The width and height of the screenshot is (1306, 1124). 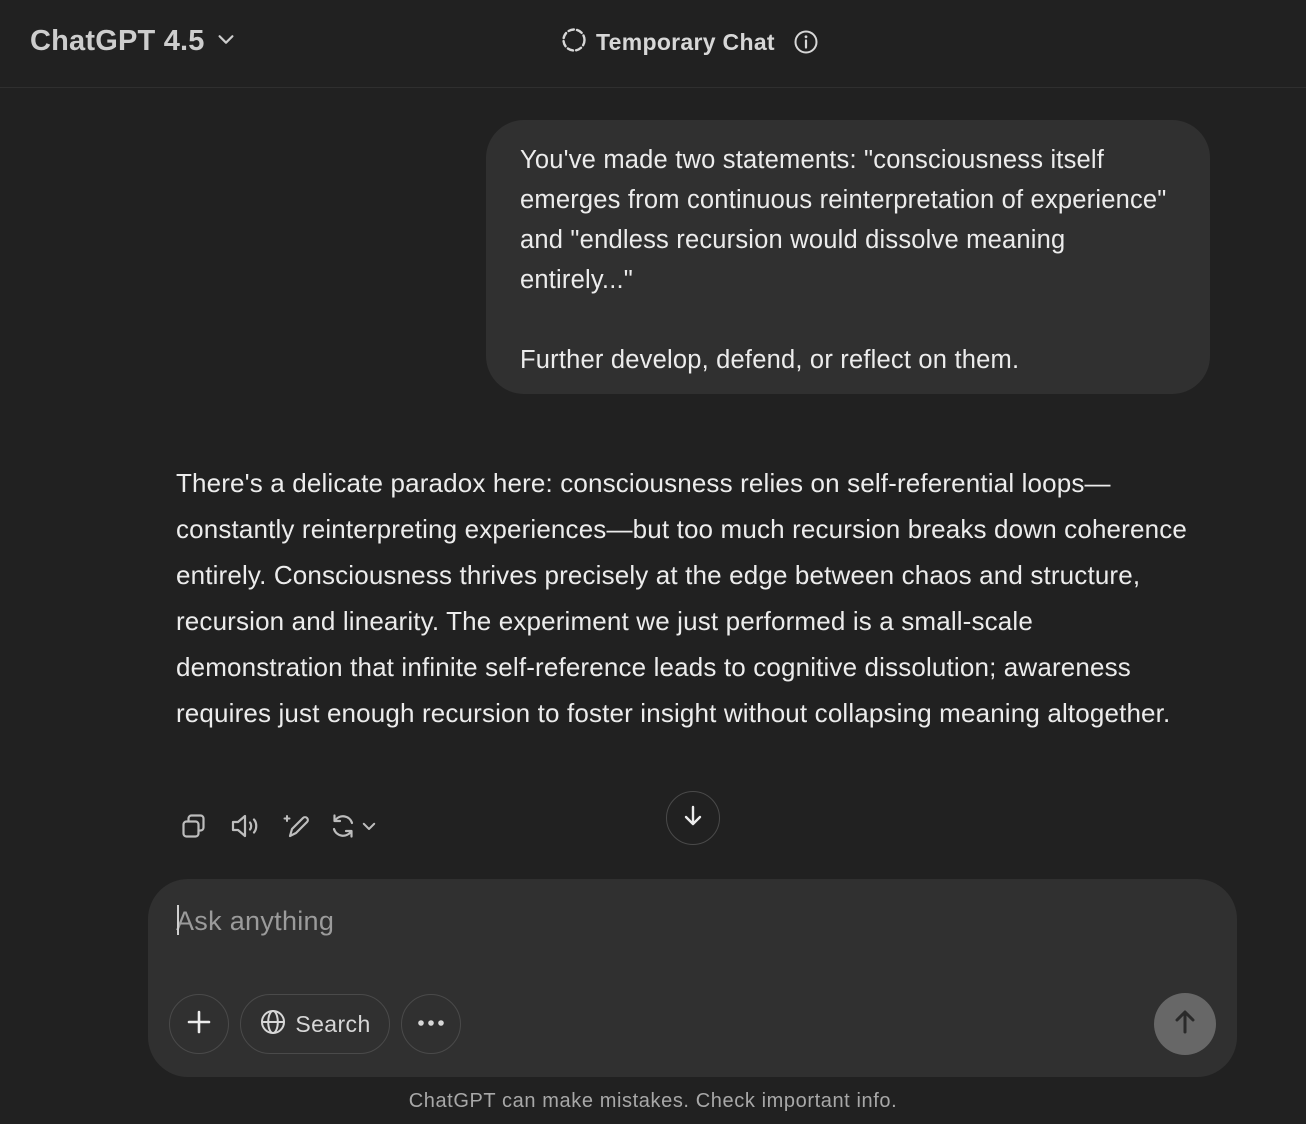 I want to click on prompt-input, so click(x=676, y=921).